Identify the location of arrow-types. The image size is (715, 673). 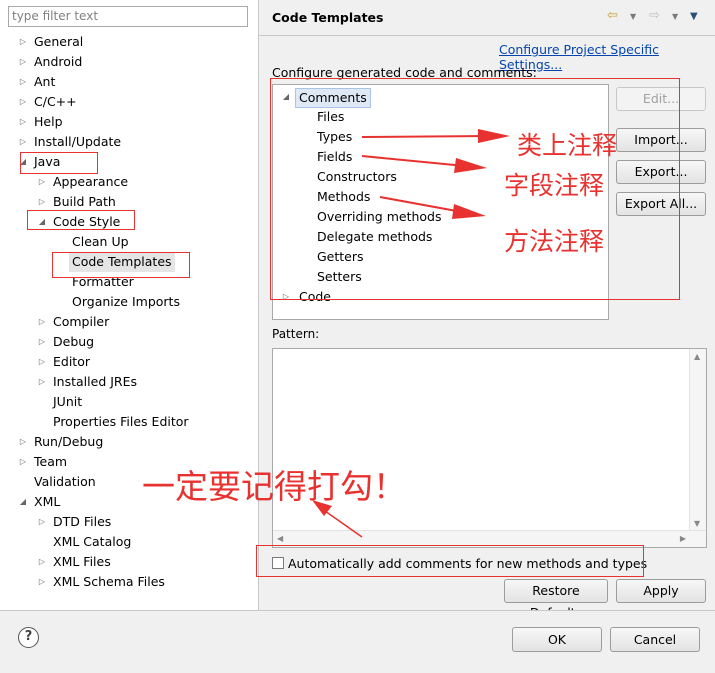
(435, 136).